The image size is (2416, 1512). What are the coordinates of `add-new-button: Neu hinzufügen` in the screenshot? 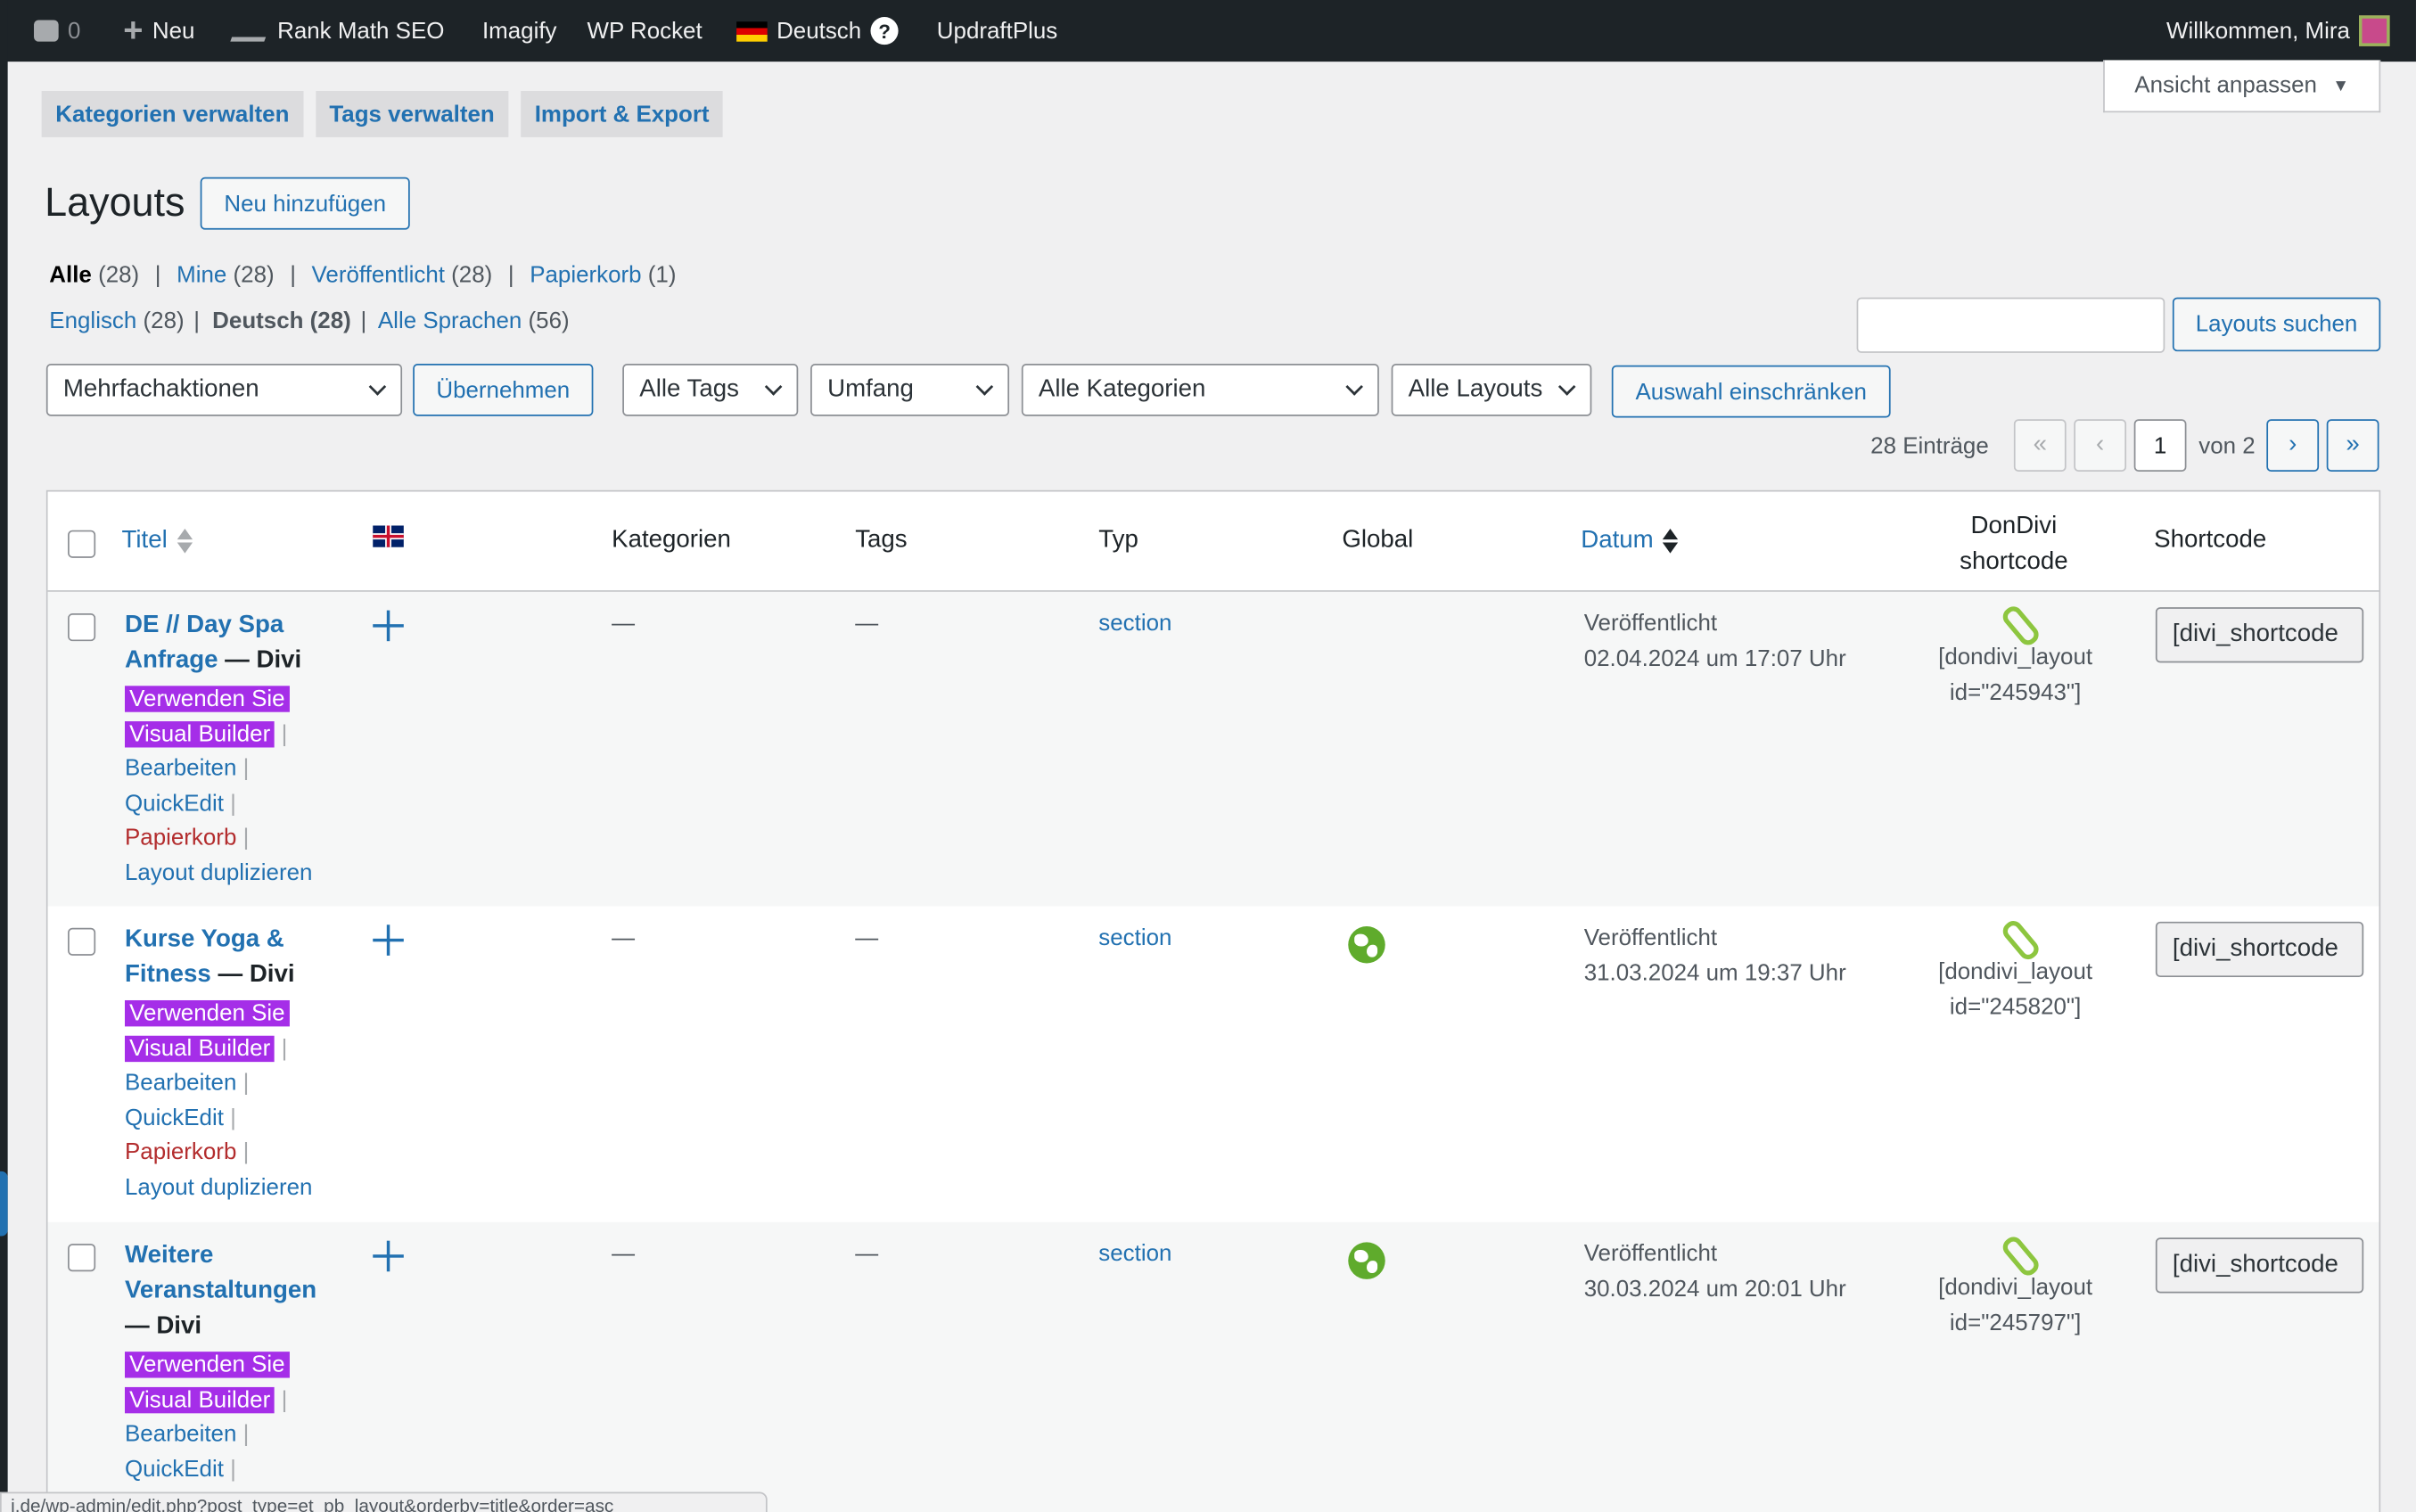 It's located at (305, 203).